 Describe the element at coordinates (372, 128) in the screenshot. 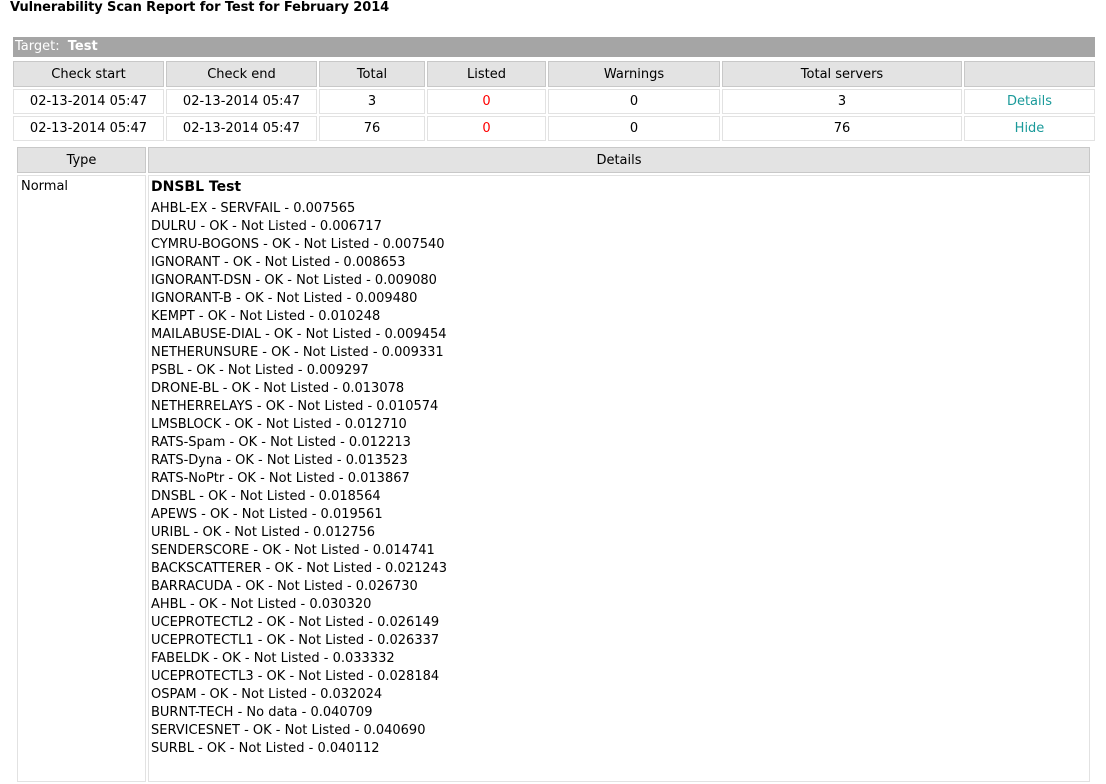

I see `total: 76` at that location.